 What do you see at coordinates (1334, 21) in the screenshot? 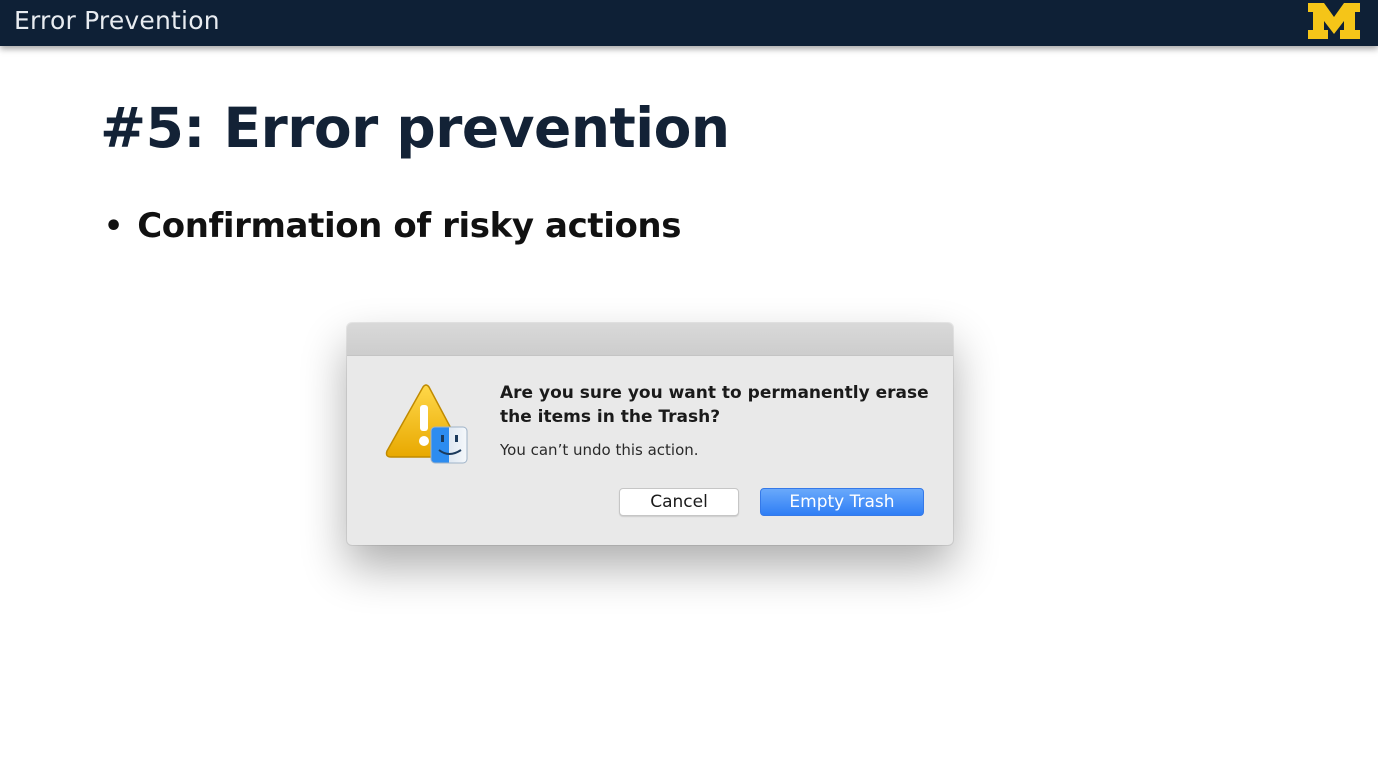
I see `michigan-block-m-logo` at bounding box center [1334, 21].